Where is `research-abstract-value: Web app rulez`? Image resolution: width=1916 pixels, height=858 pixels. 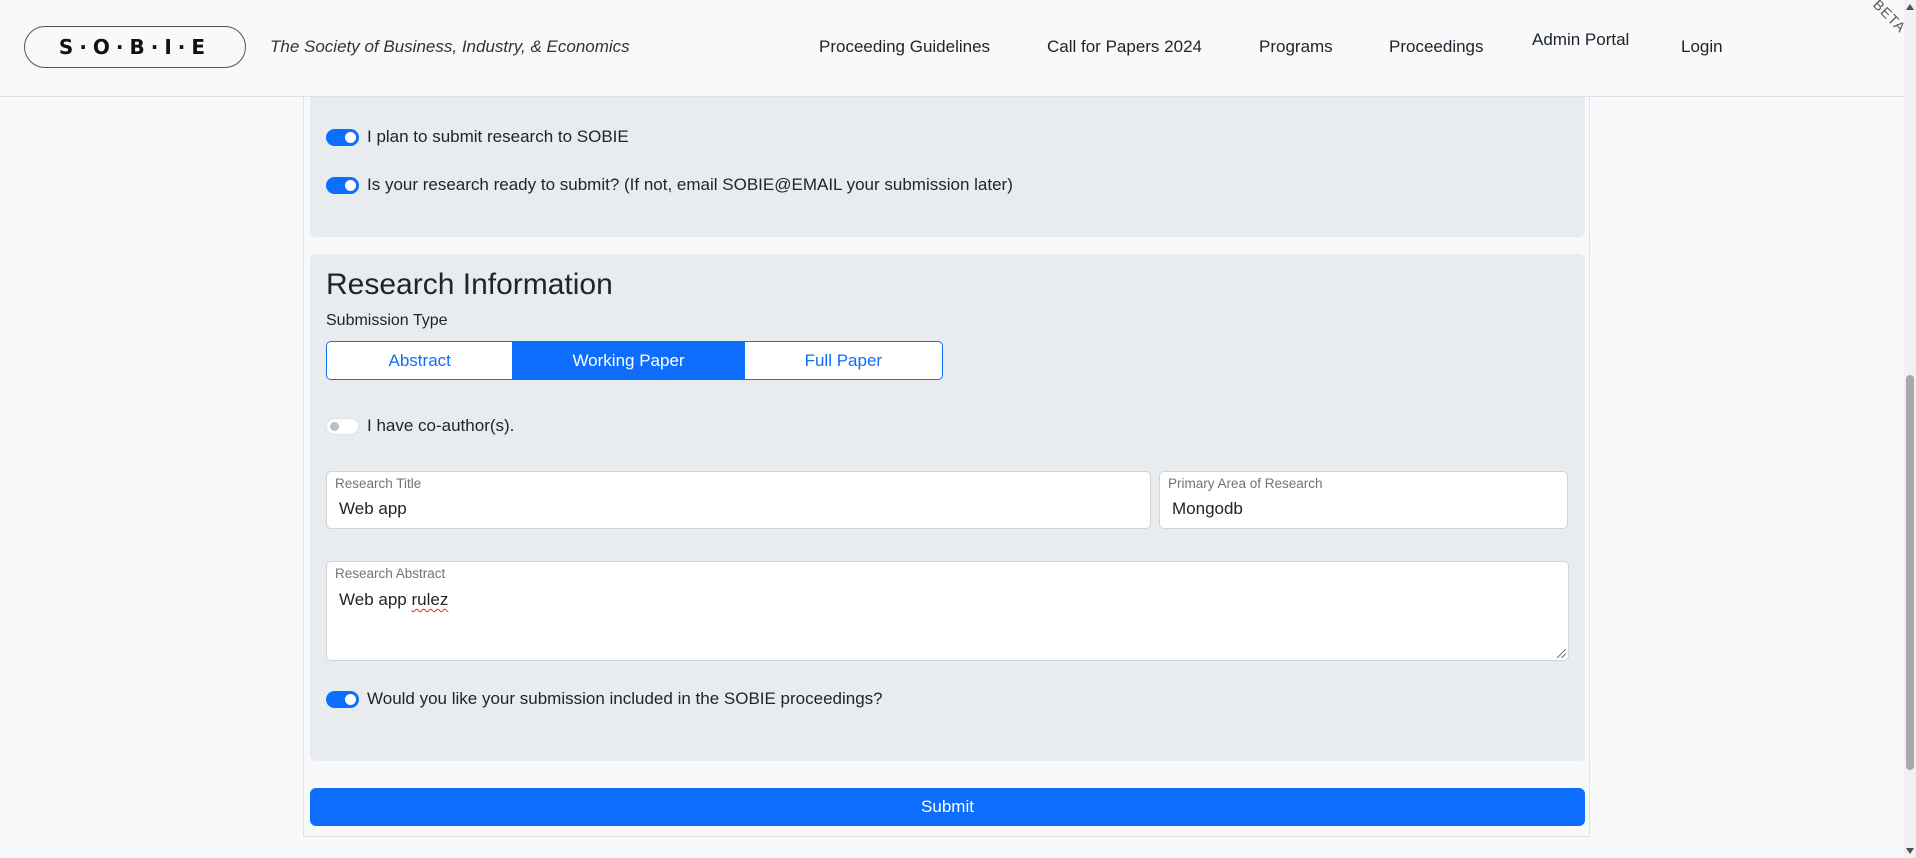
research-abstract-value: Web app rulez is located at coordinates (393, 600).